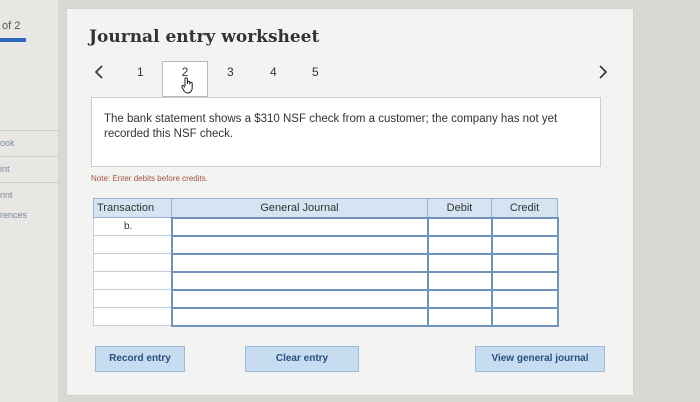 The height and width of the screenshot is (402, 700). Describe the element at coordinates (273, 72) in the screenshot. I see `step-4: 4` at that location.